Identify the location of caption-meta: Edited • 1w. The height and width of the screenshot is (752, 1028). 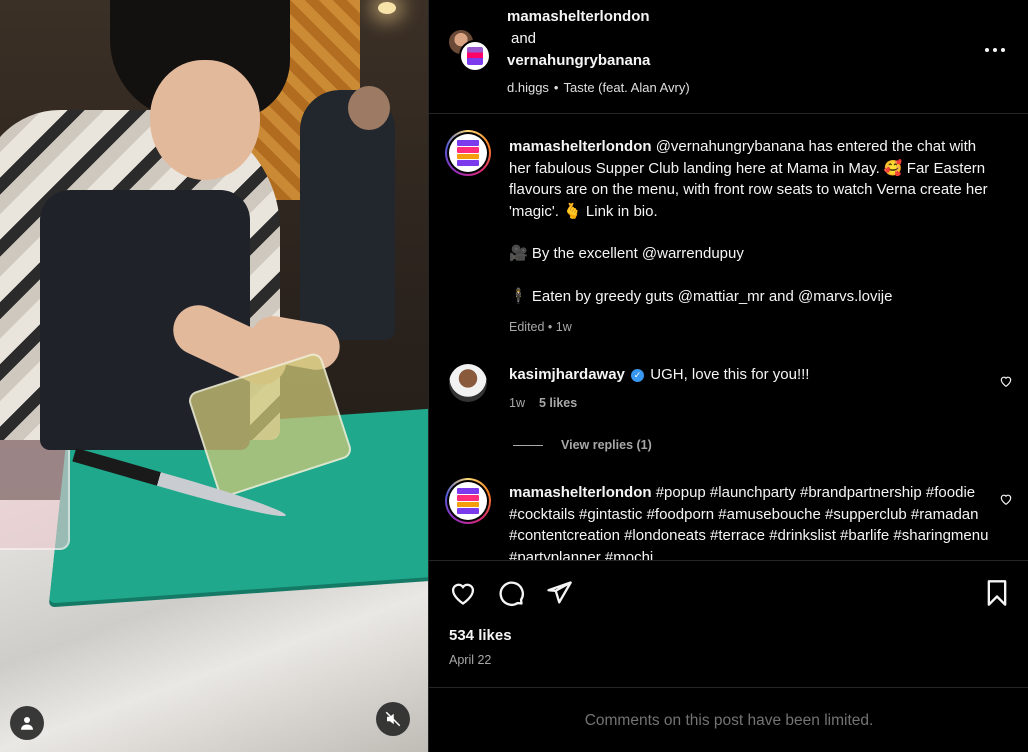
(540, 327).